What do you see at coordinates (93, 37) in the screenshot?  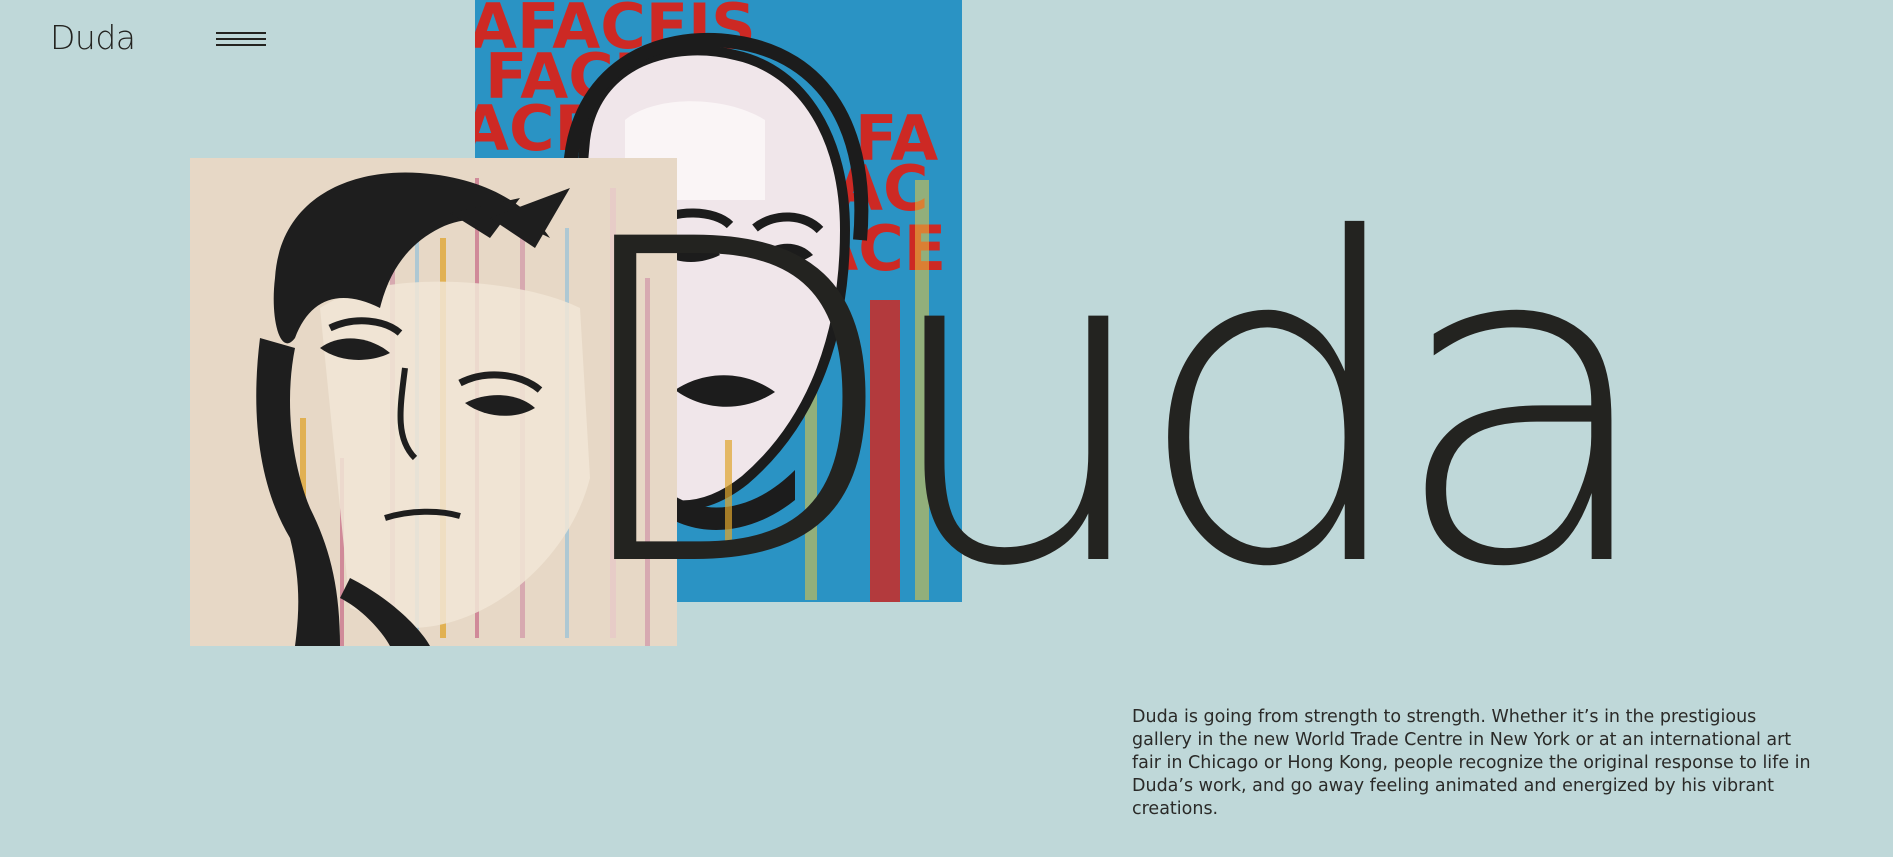 I see `logo: Duda` at bounding box center [93, 37].